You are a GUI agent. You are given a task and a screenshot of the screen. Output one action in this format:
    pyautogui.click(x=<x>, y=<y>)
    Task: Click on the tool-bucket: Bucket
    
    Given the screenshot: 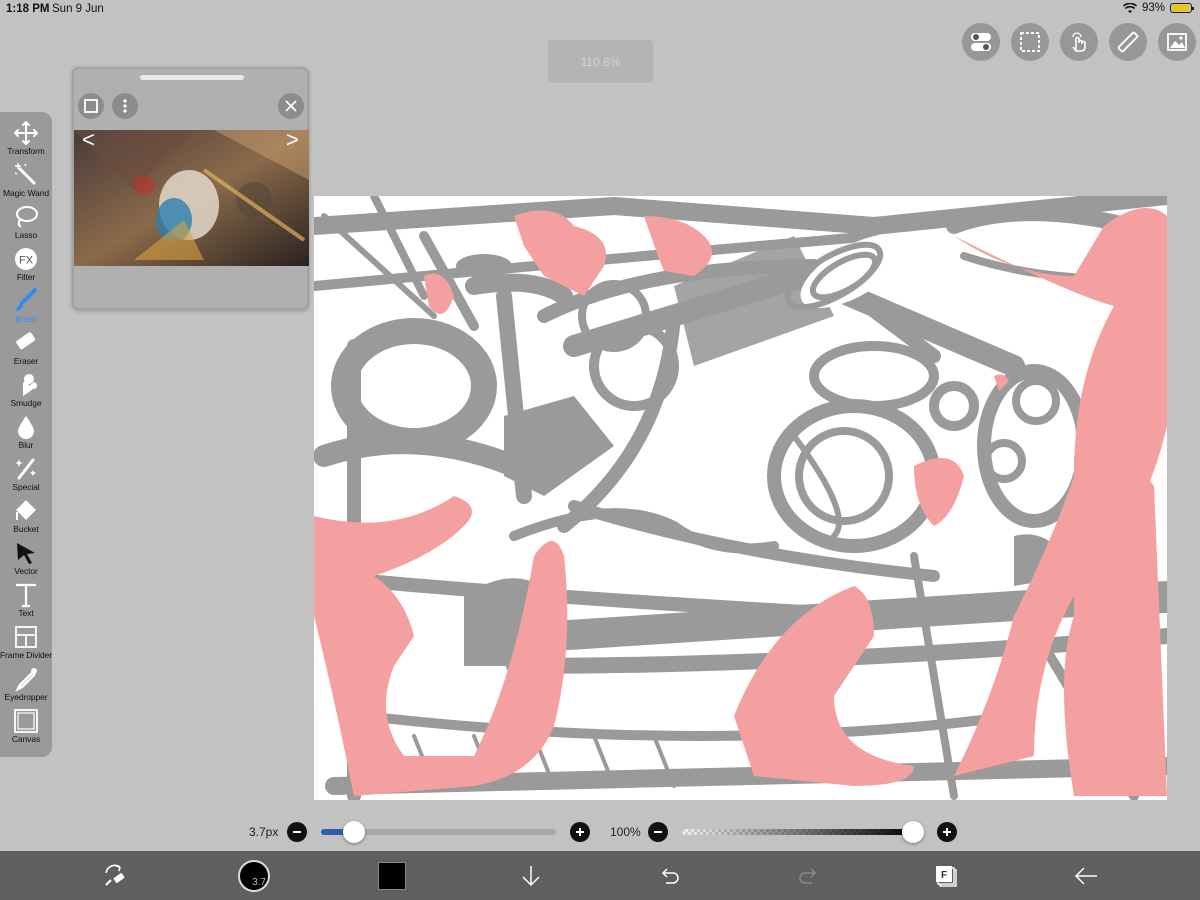 What is the action you would take?
    pyautogui.click(x=26, y=519)
    